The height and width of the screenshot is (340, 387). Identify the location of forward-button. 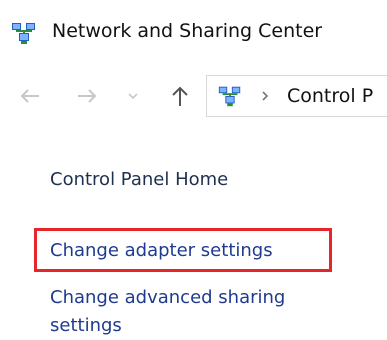
(87, 96).